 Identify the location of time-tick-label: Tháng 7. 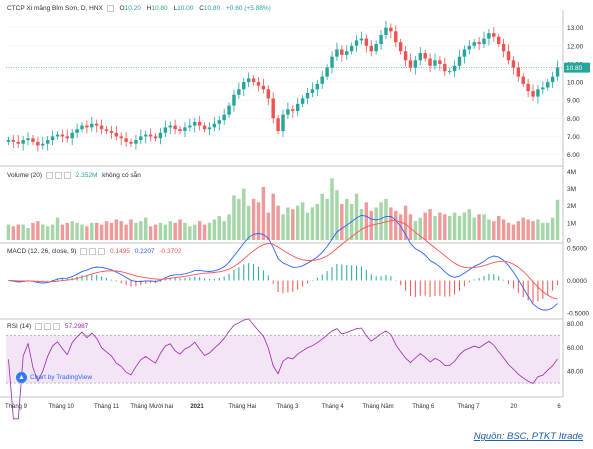
(468, 407).